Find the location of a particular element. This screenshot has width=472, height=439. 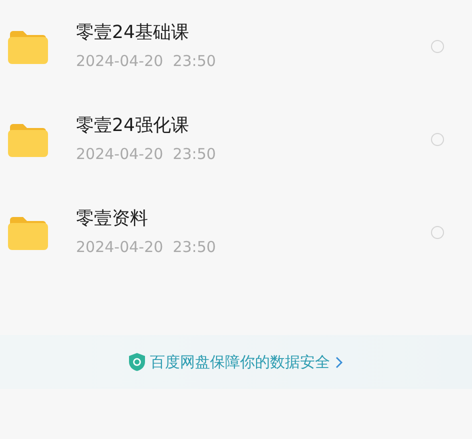

folder-name: 零壹资料 is located at coordinates (253, 218).